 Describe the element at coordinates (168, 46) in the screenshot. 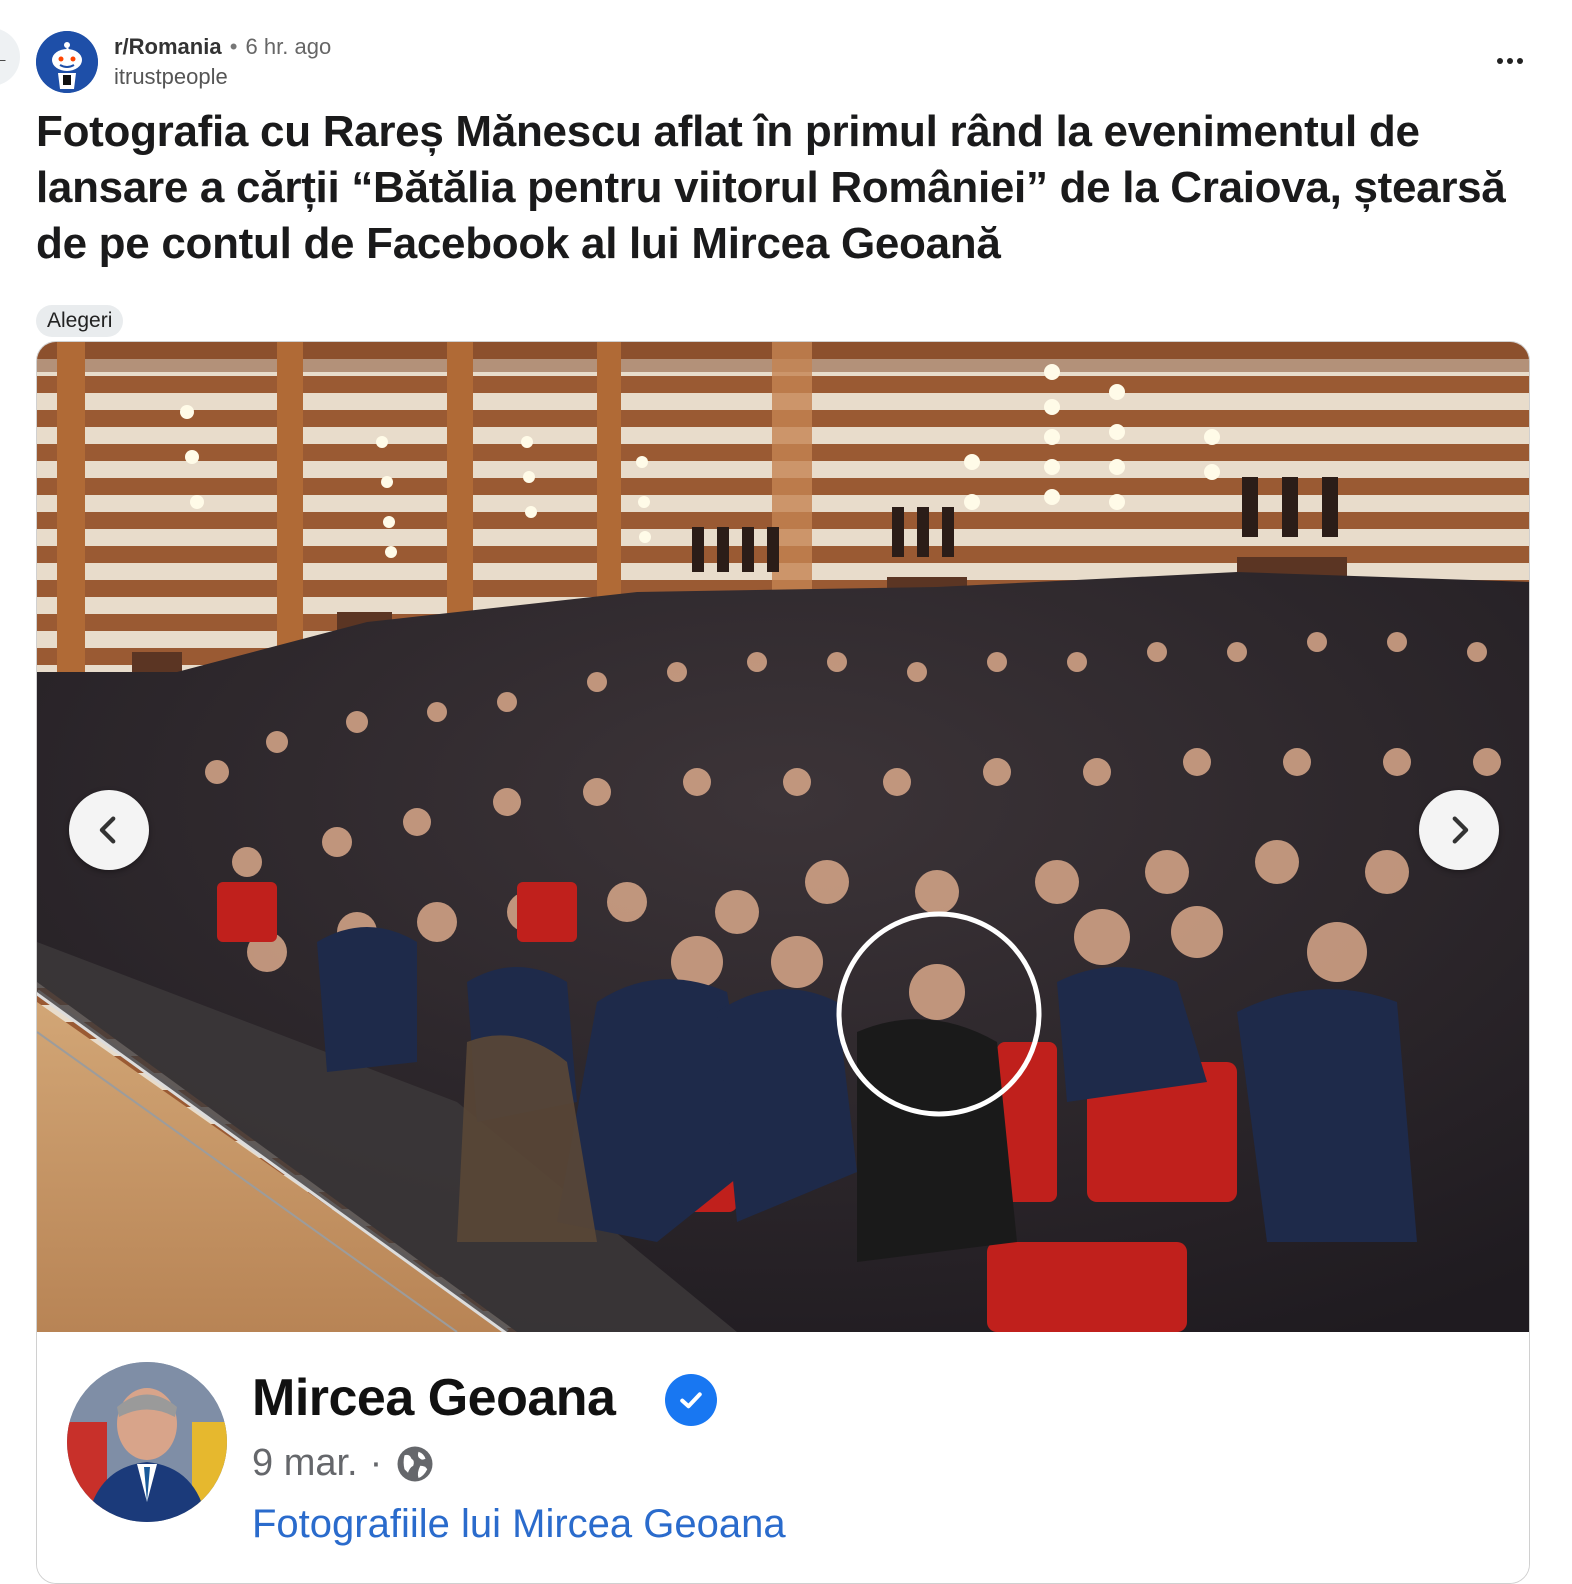

I see `subreddit-name: r/Romania` at that location.